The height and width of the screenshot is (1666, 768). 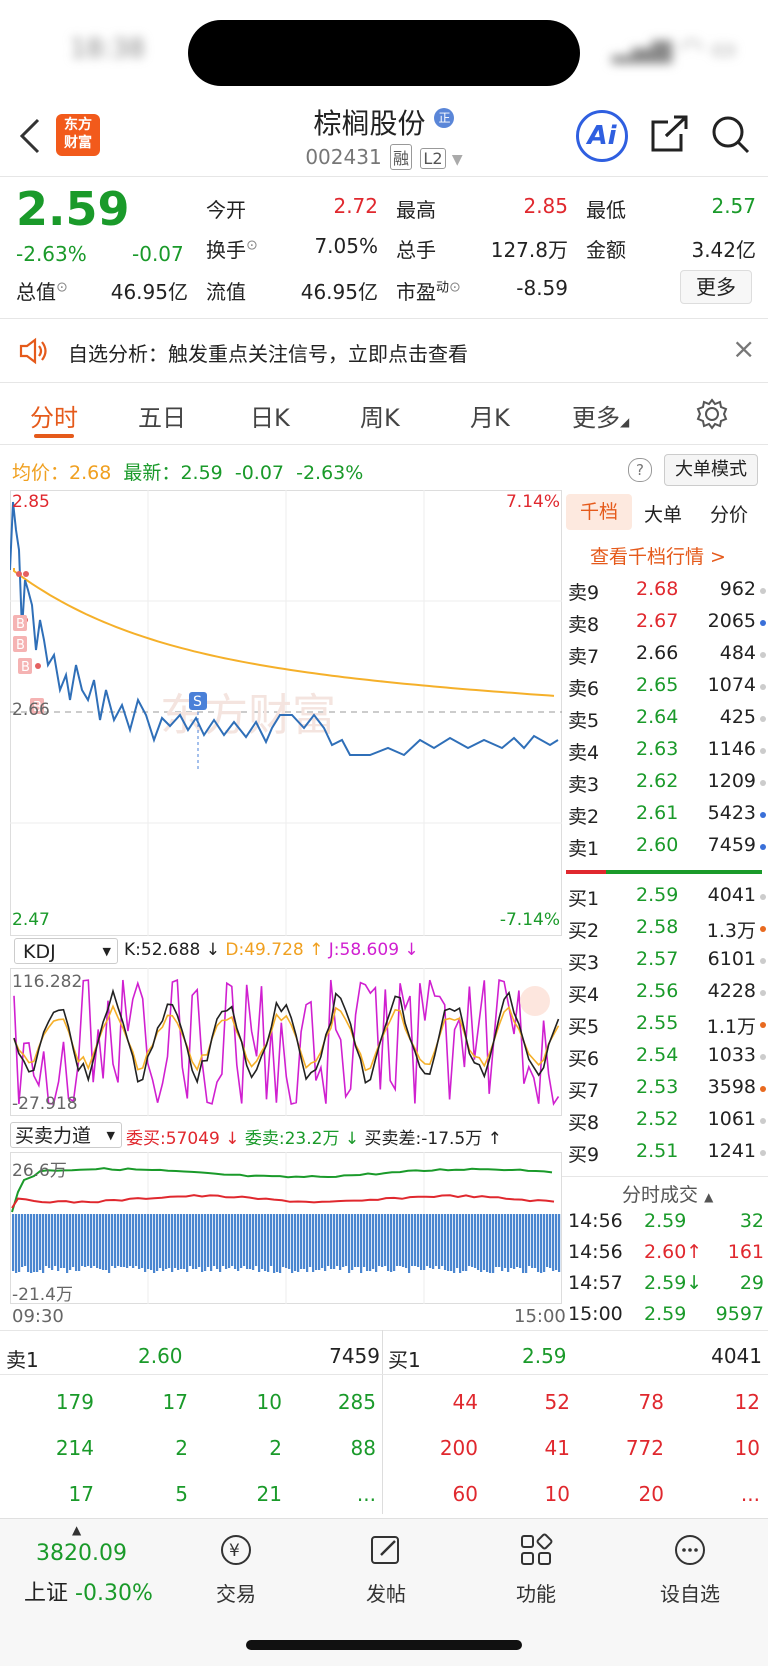 What do you see at coordinates (232, 248) in the screenshot?
I see `turnover-label: 换手⊙` at bounding box center [232, 248].